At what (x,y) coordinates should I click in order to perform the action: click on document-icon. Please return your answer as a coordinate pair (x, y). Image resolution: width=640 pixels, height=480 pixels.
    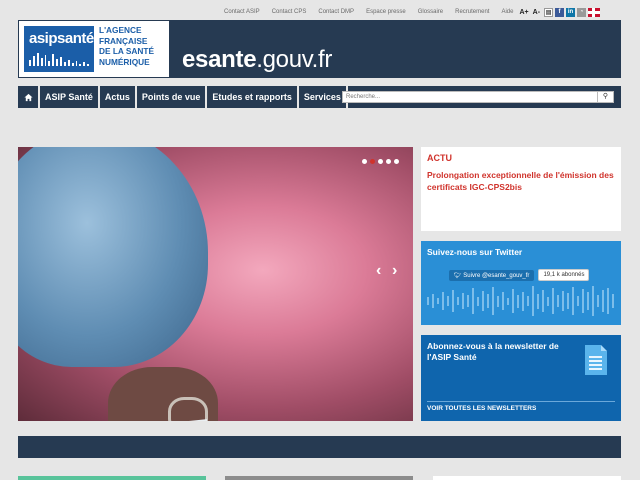
    Looking at the image, I should click on (596, 360).